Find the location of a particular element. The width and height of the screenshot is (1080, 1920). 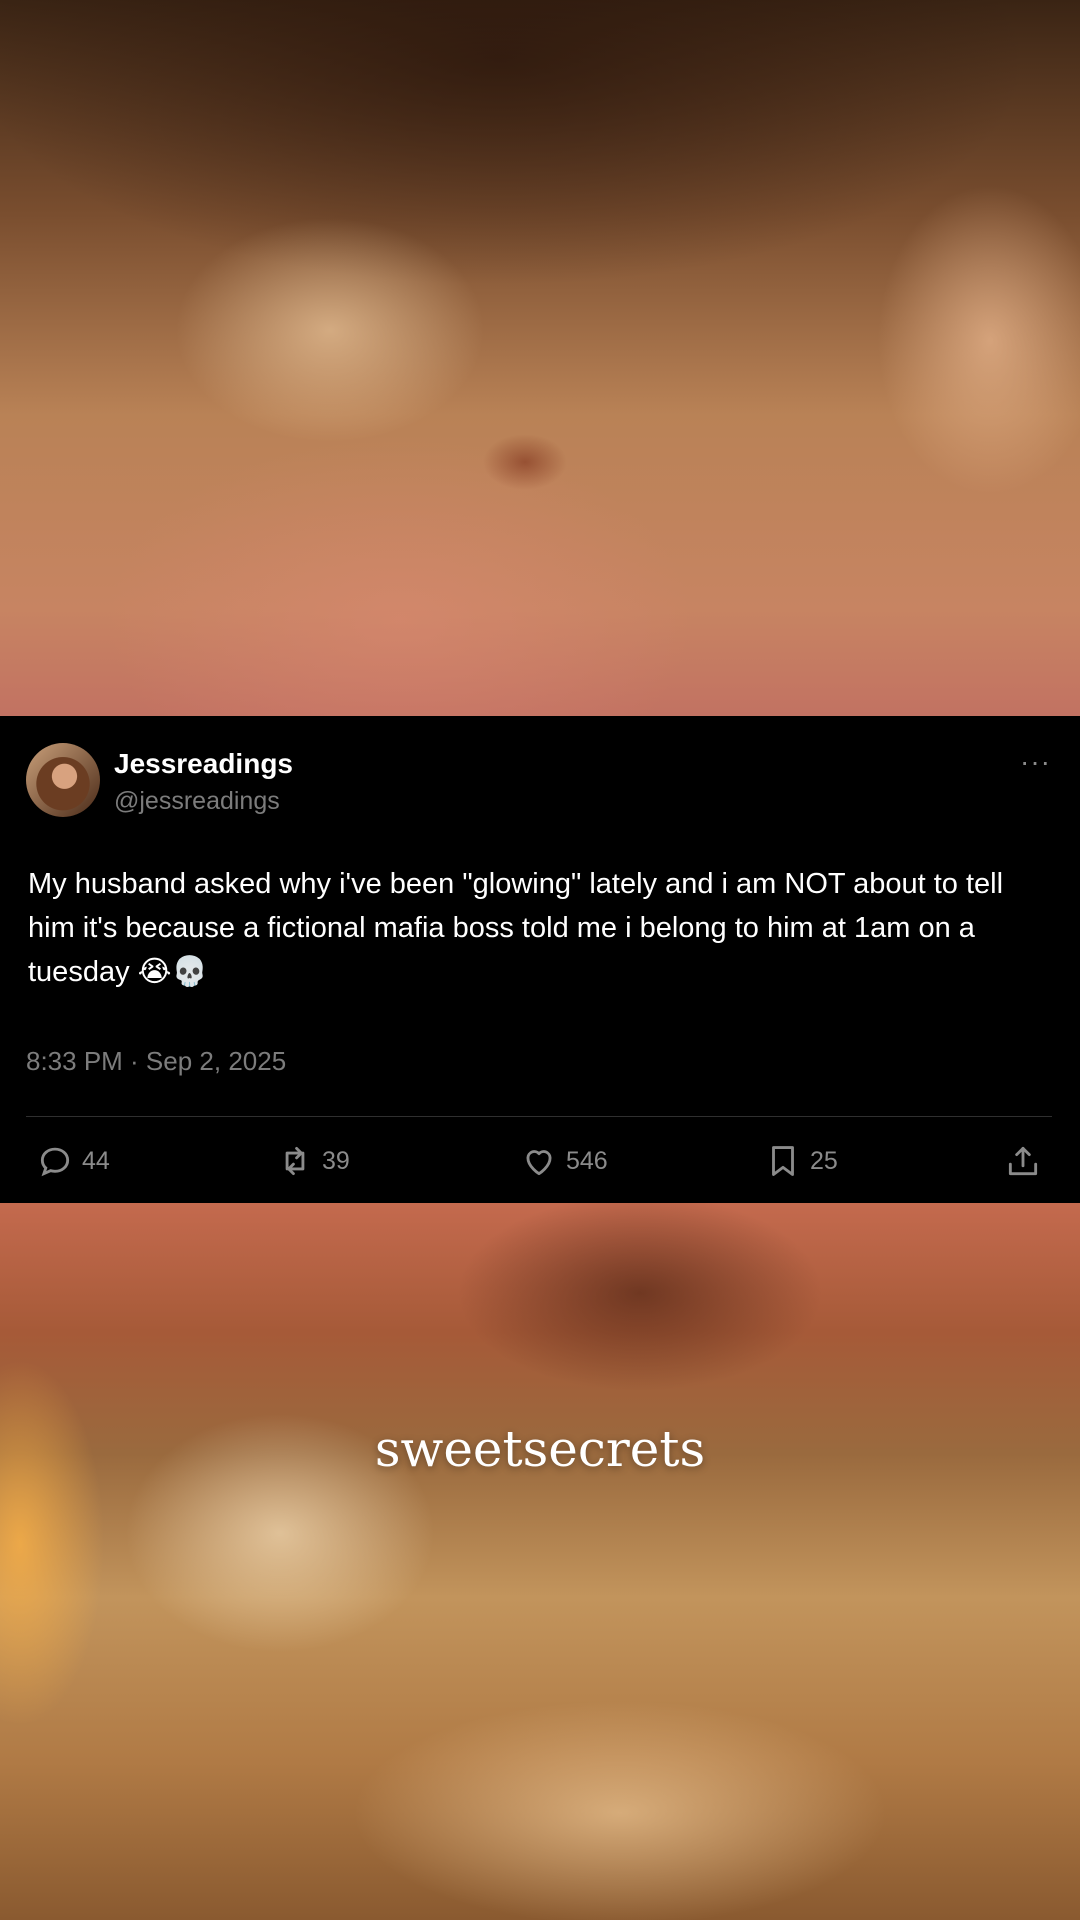

timestamp: 8:33 PM · Sep 2, 2025 is located at coordinates (156, 1061).